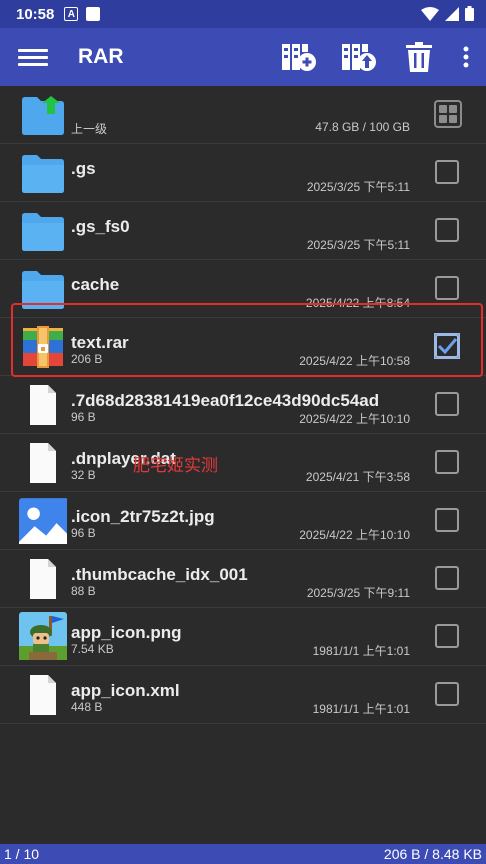 This screenshot has width=486, height=864. What do you see at coordinates (101, 56) in the screenshot?
I see `page-title: RAR` at bounding box center [101, 56].